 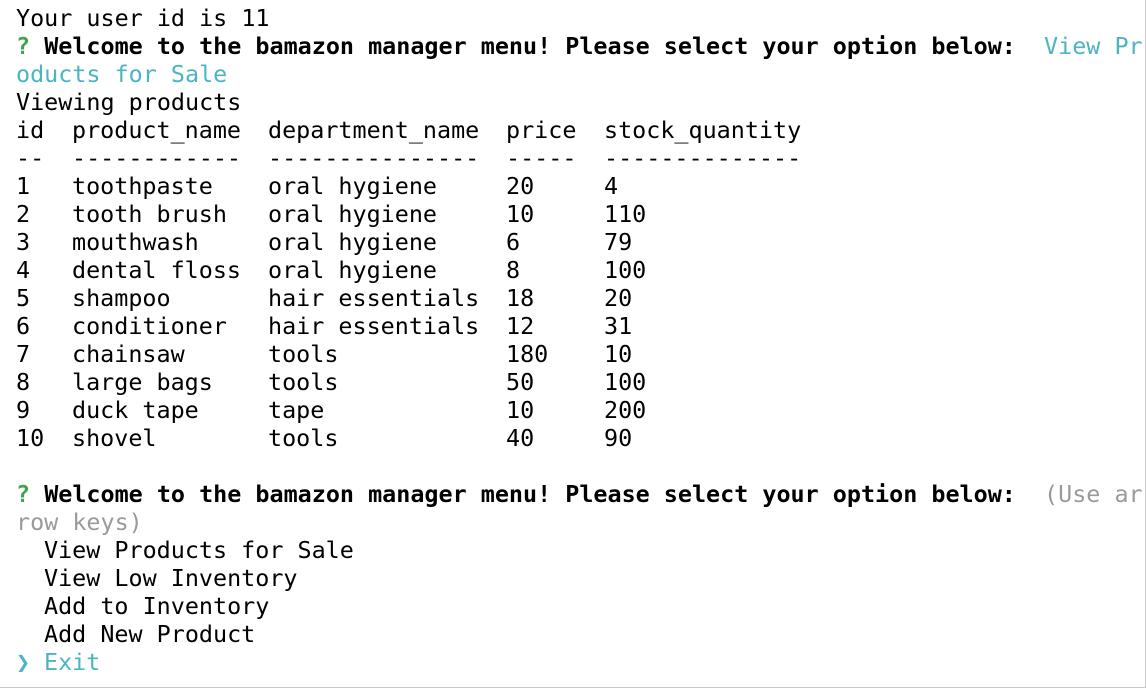 What do you see at coordinates (122, 74) in the screenshot?
I see `prompt-1-answer-end: oducts for Sale` at bounding box center [122, 74].